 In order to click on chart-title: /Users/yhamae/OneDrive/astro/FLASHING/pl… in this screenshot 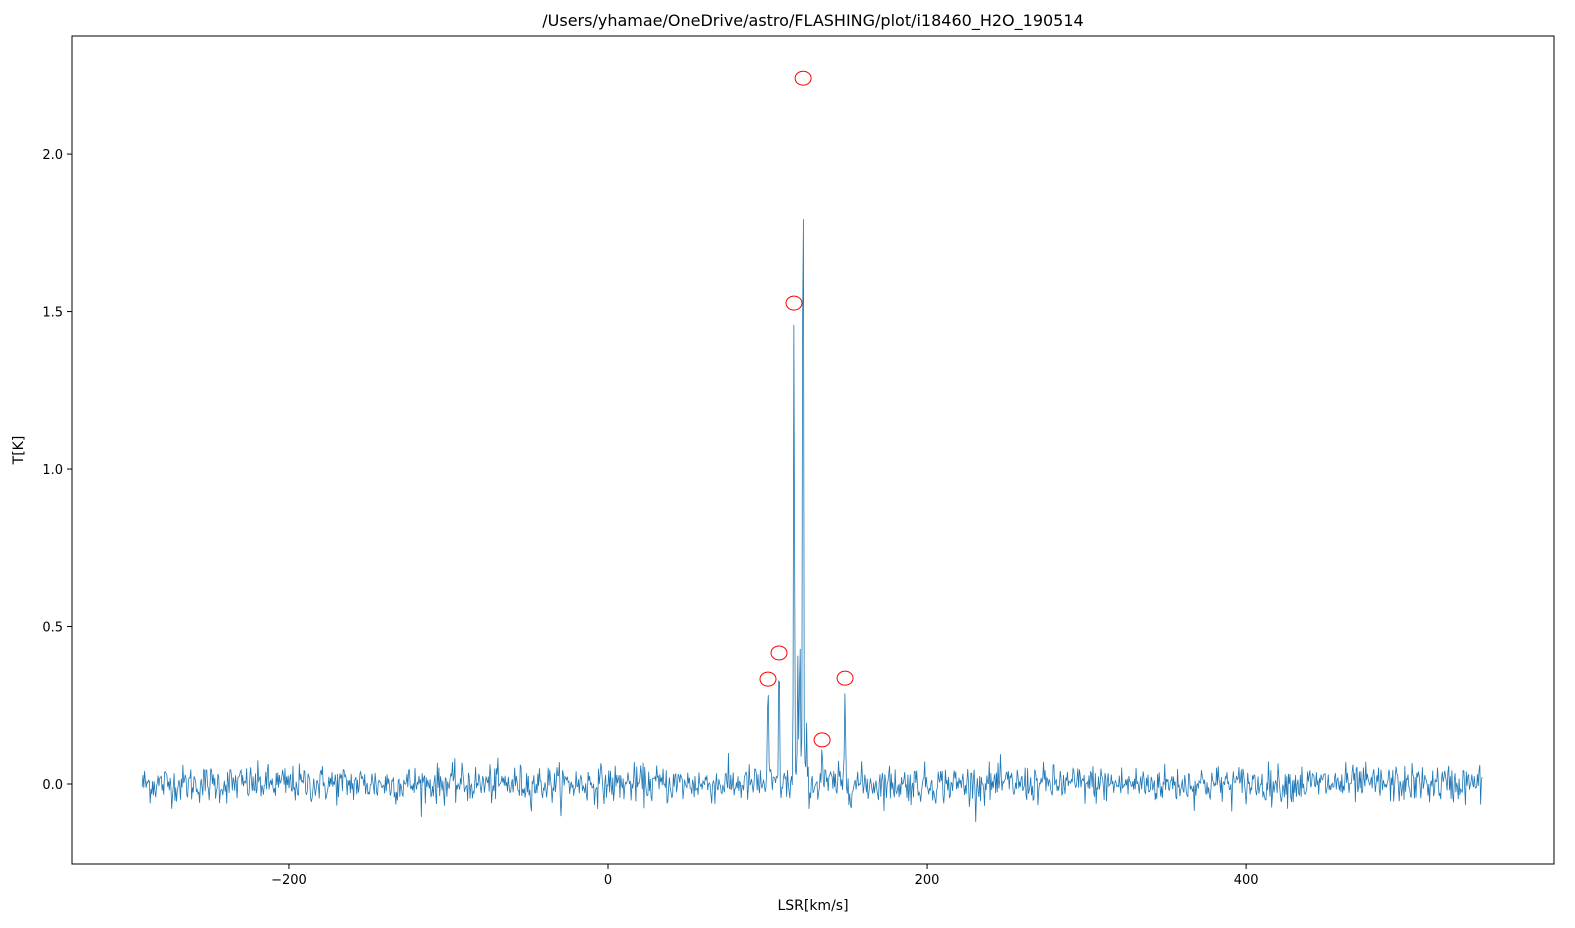, I will do `click(812, 21)`.